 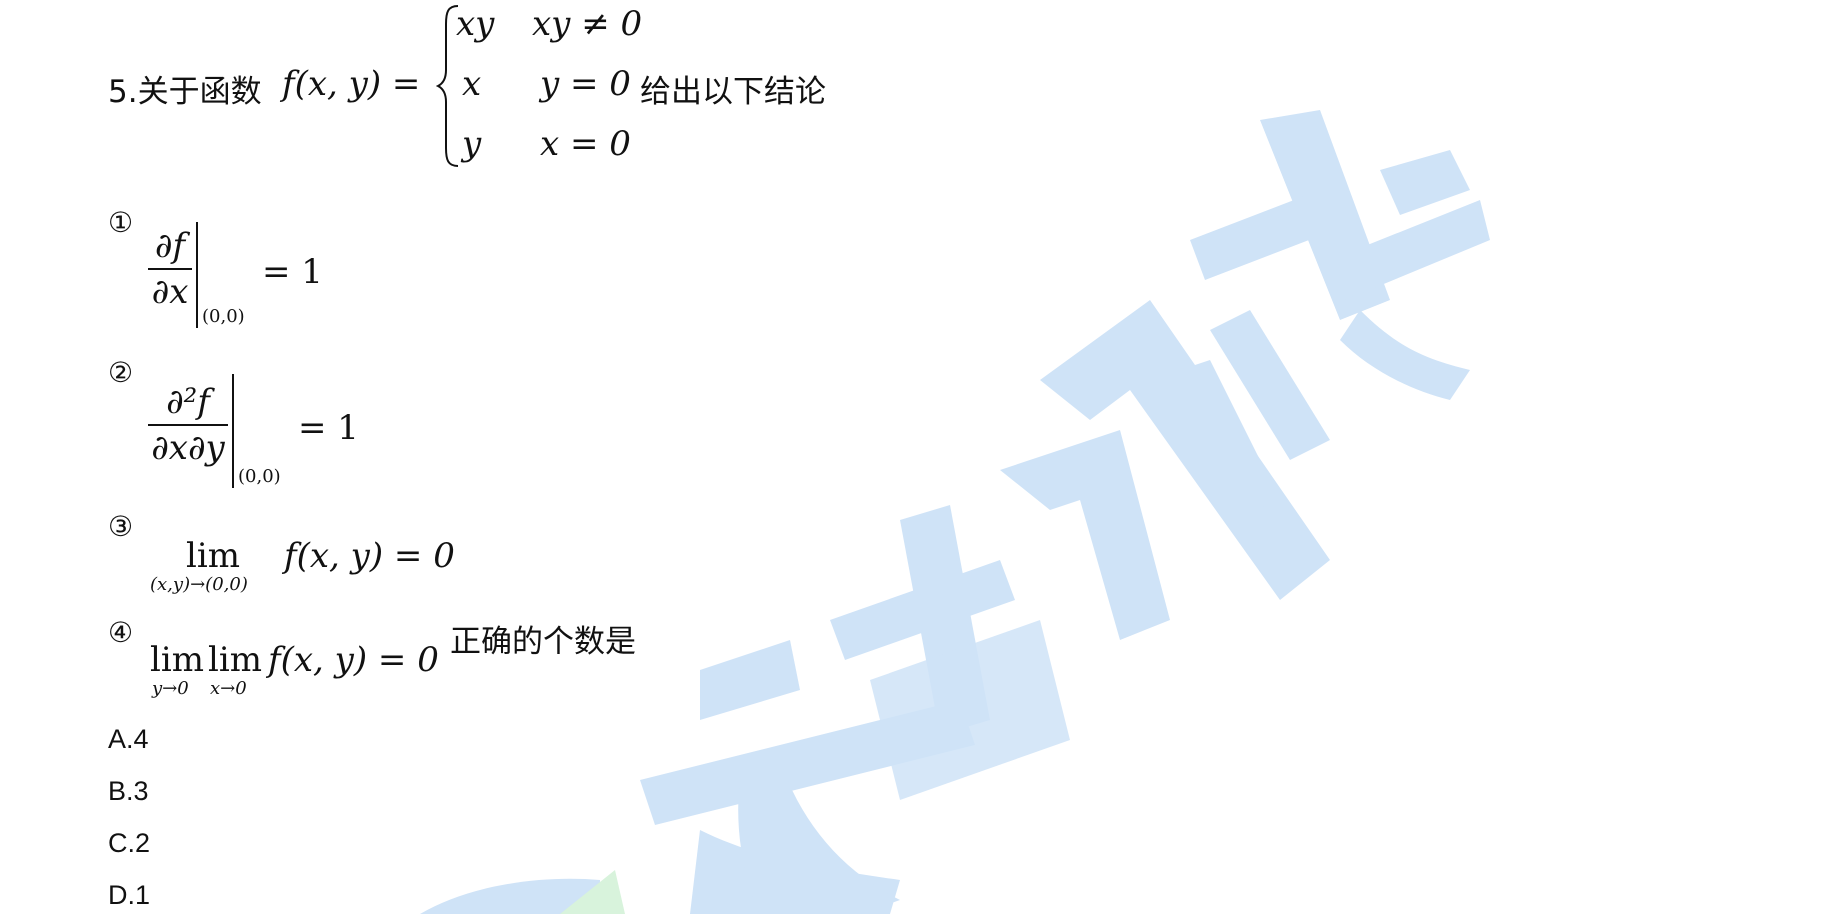 What do you see at coordinates (259, 476) in the screenshot?
I see `statement-2-eval-point: (0,0)` at bounding box center [259, 476].